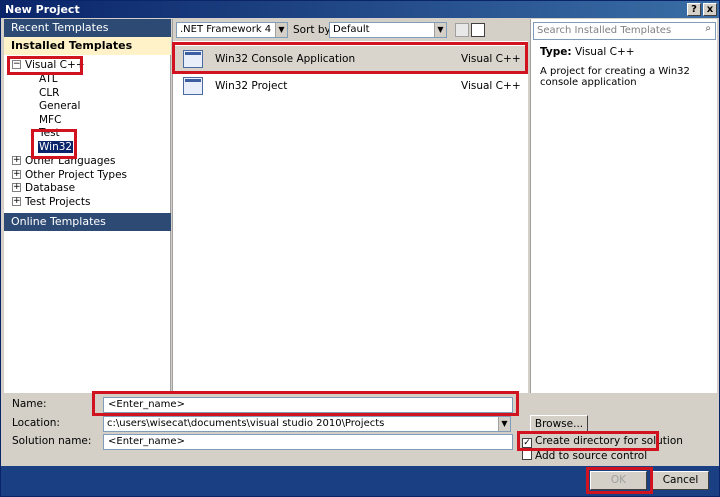  Describe the element at coordinates (52, 441) in the screenshot. I see `solution-name-label: Solution name:` at that location.